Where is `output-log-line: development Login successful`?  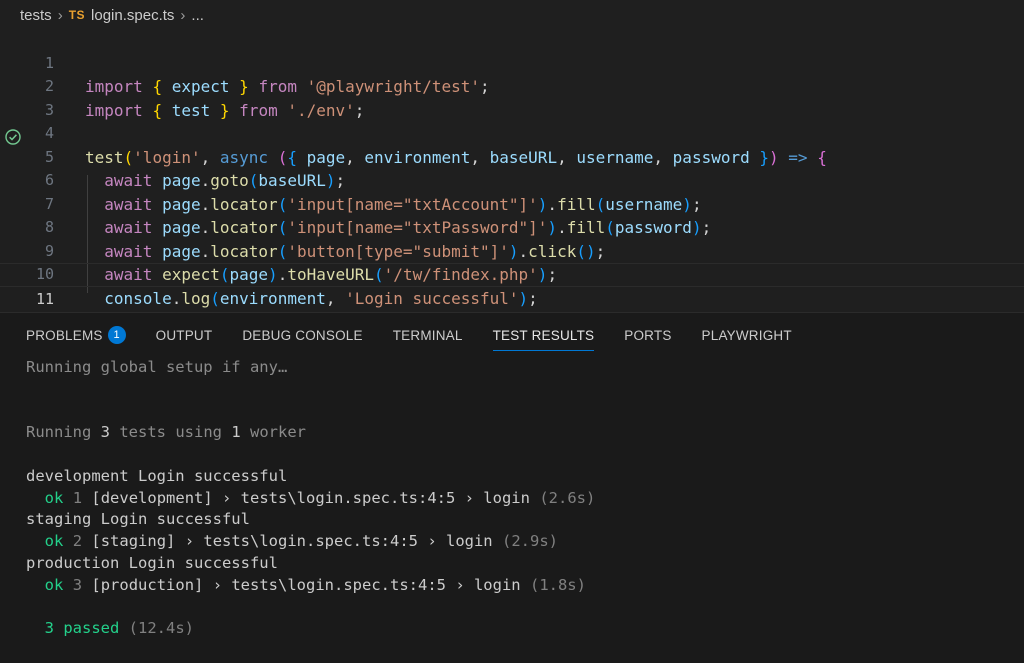 output-log-line: development Login successful is located at coordinates (157, 476).